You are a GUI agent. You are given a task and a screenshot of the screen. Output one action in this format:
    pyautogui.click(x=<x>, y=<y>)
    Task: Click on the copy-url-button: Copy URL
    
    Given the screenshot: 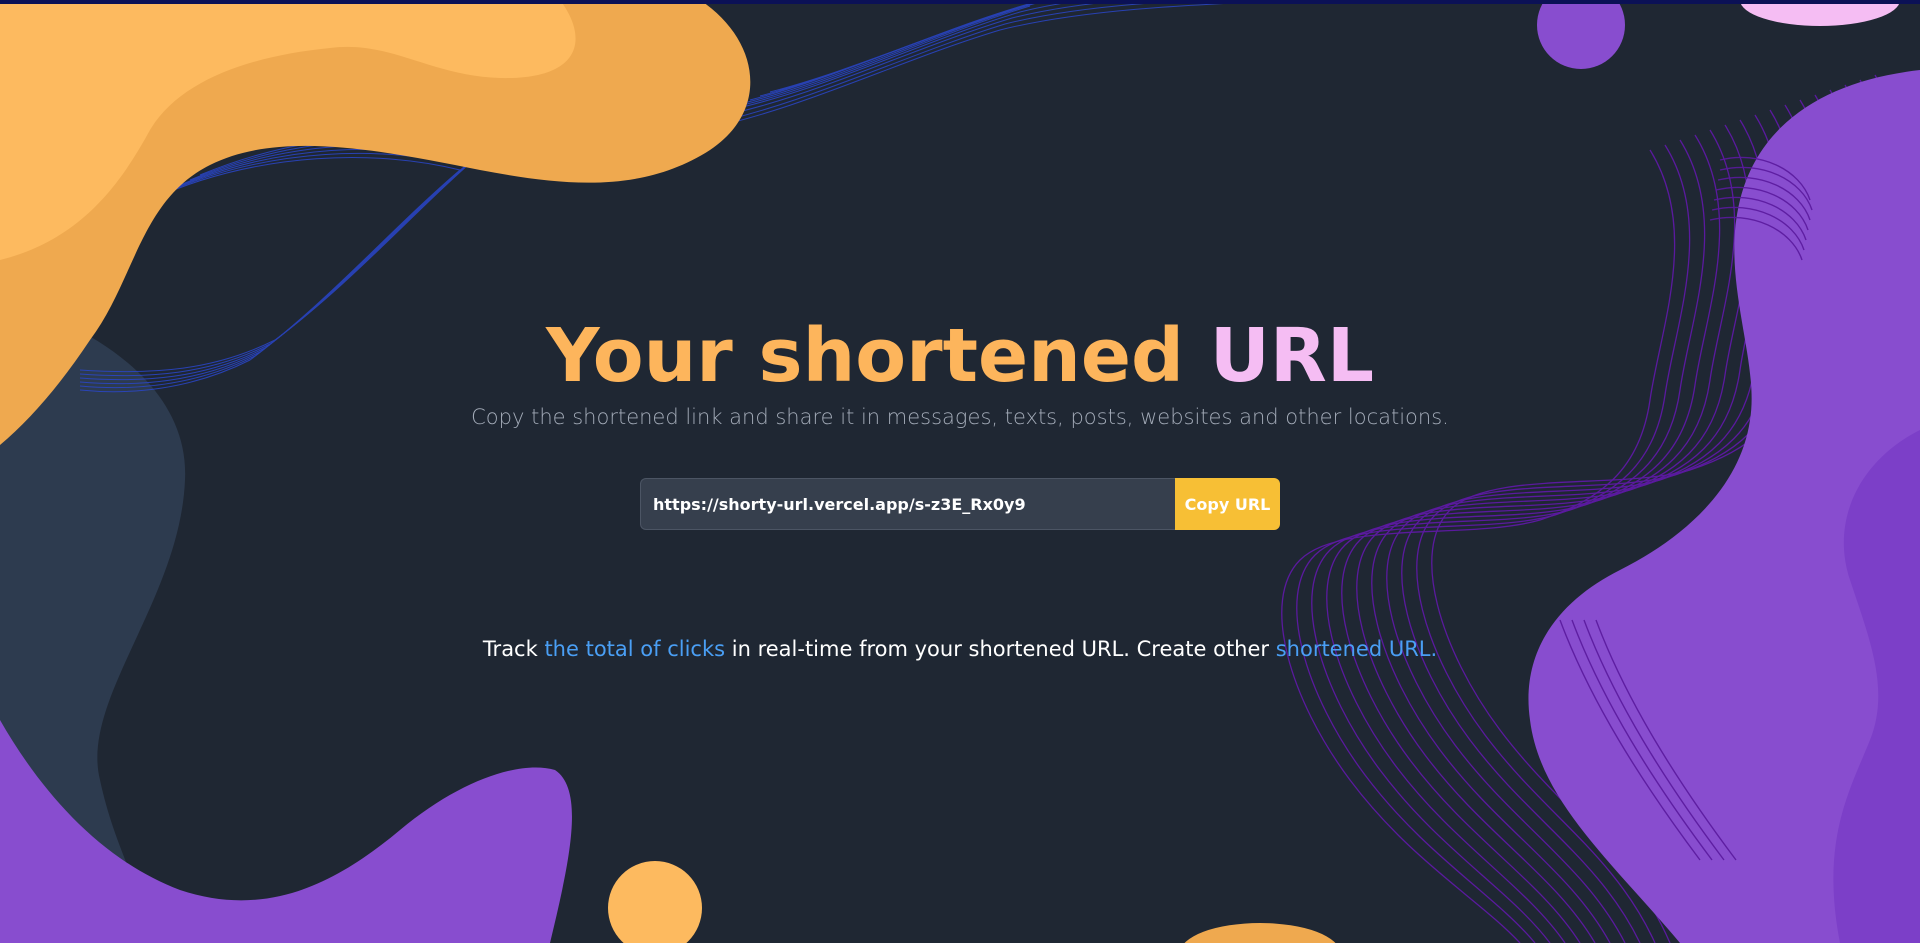 What is the action you would take?
    pyautogui.click(x=1227, y=504)
    